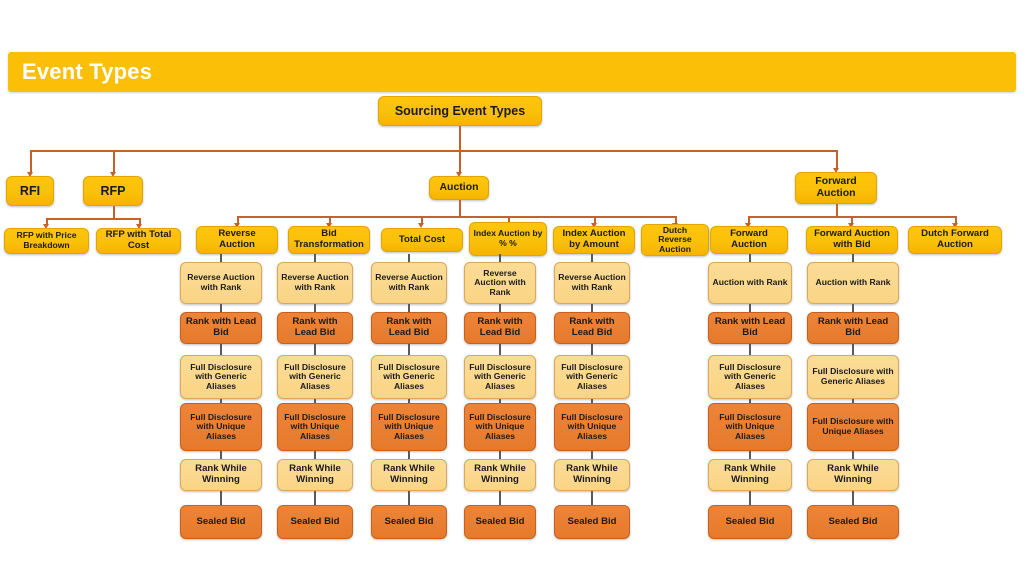 The height and width of the screenshot is (576, 1024). Describe the element at coordinates (456, 217) in the screenshot. I see `connector-auction-bus` at that location.